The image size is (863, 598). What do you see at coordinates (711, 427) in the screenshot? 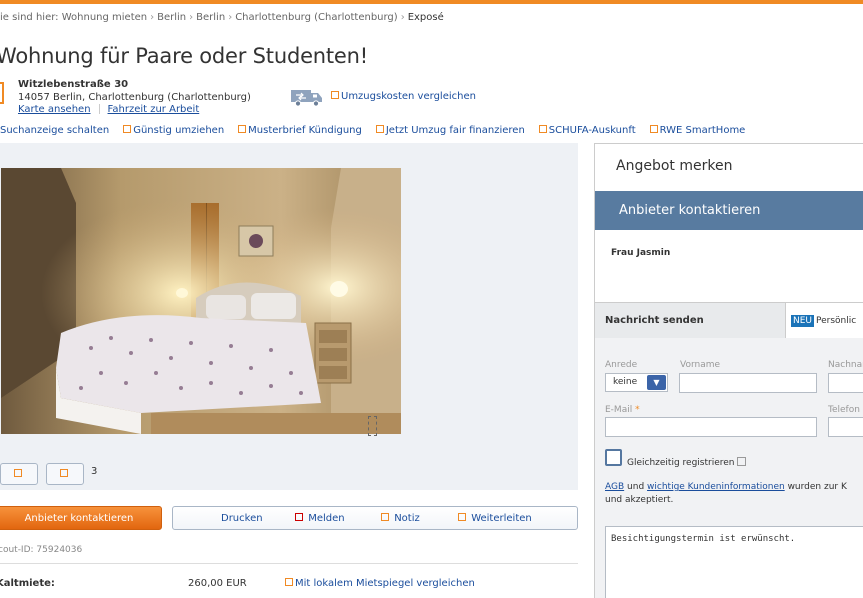
I see `email-input` at bounding box center [711, 427].